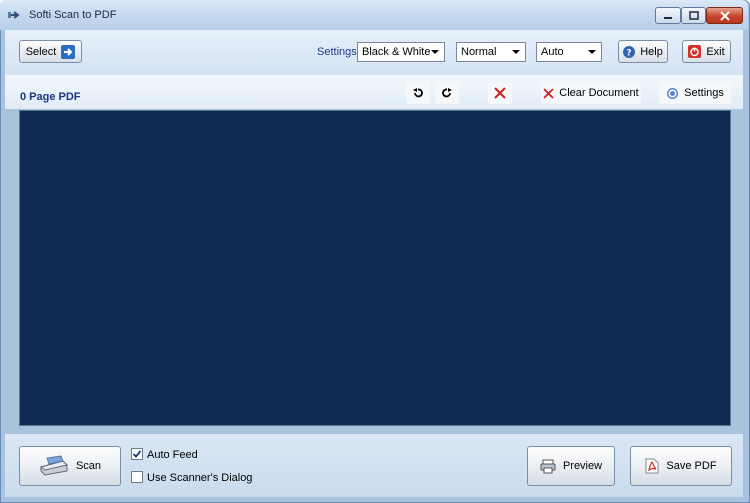 This screenshot has width=750, height=503. Describe the element at coordinates (552, 52) in the screenshot. I see `page-size-value: Auto` at that location.